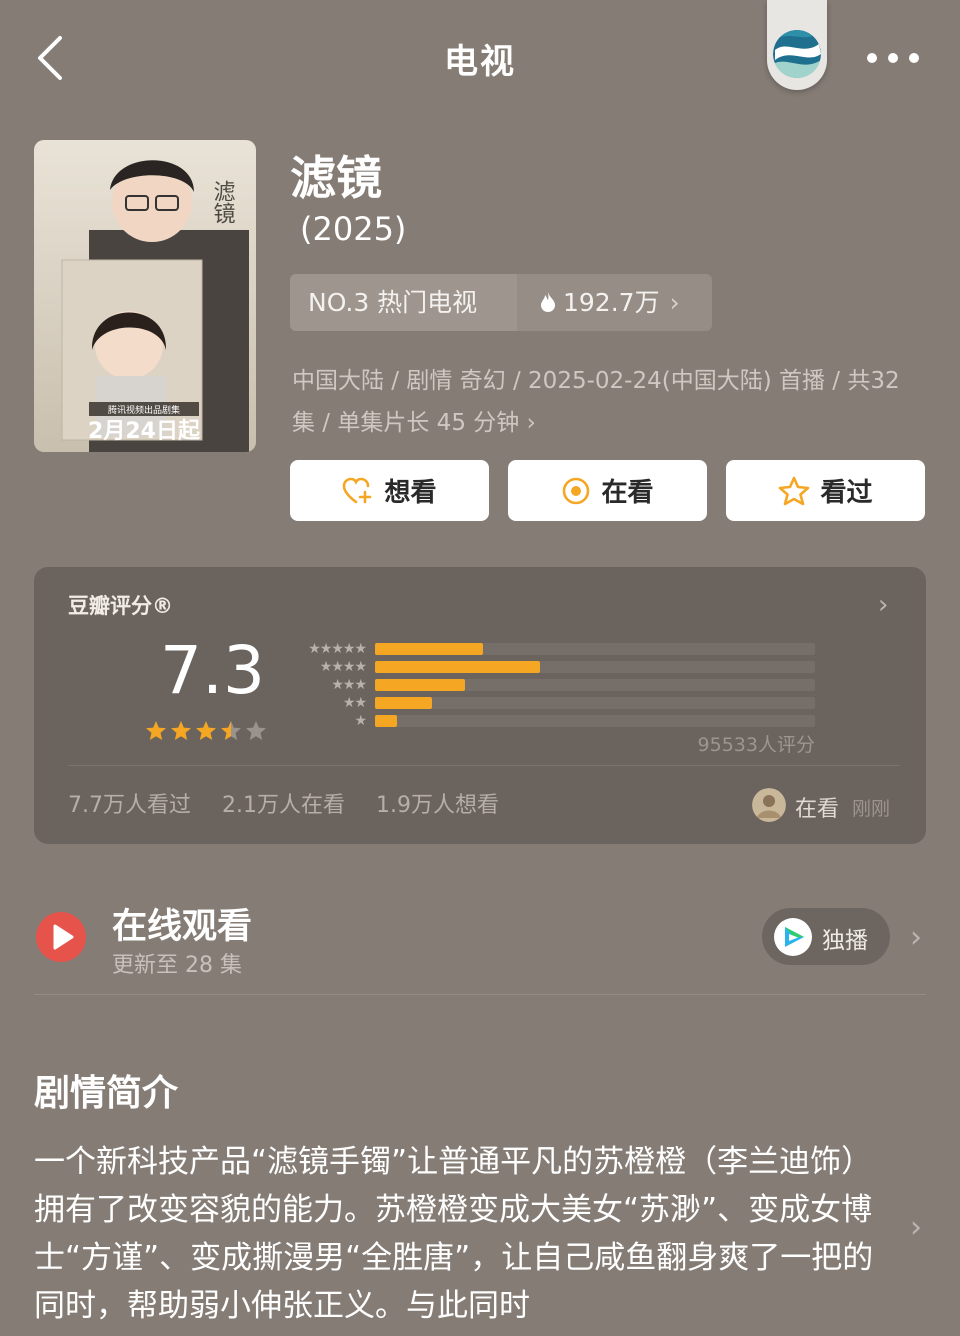  Describe the element at coordinates (343, 667) in the screenshot. I see `star-level-label: ★★★★` at that location.